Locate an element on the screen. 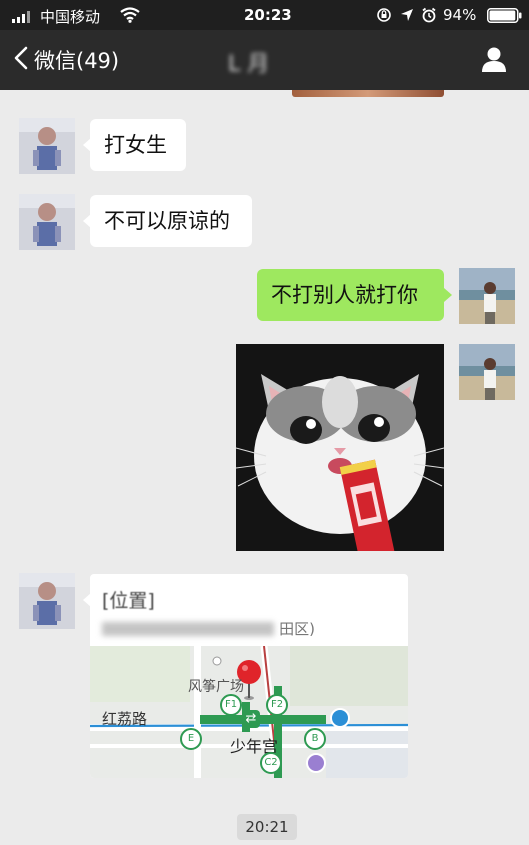 The height and width of the screenshot is (845, 529). back-button: 微信(49) is located at coordinates (66, 60).